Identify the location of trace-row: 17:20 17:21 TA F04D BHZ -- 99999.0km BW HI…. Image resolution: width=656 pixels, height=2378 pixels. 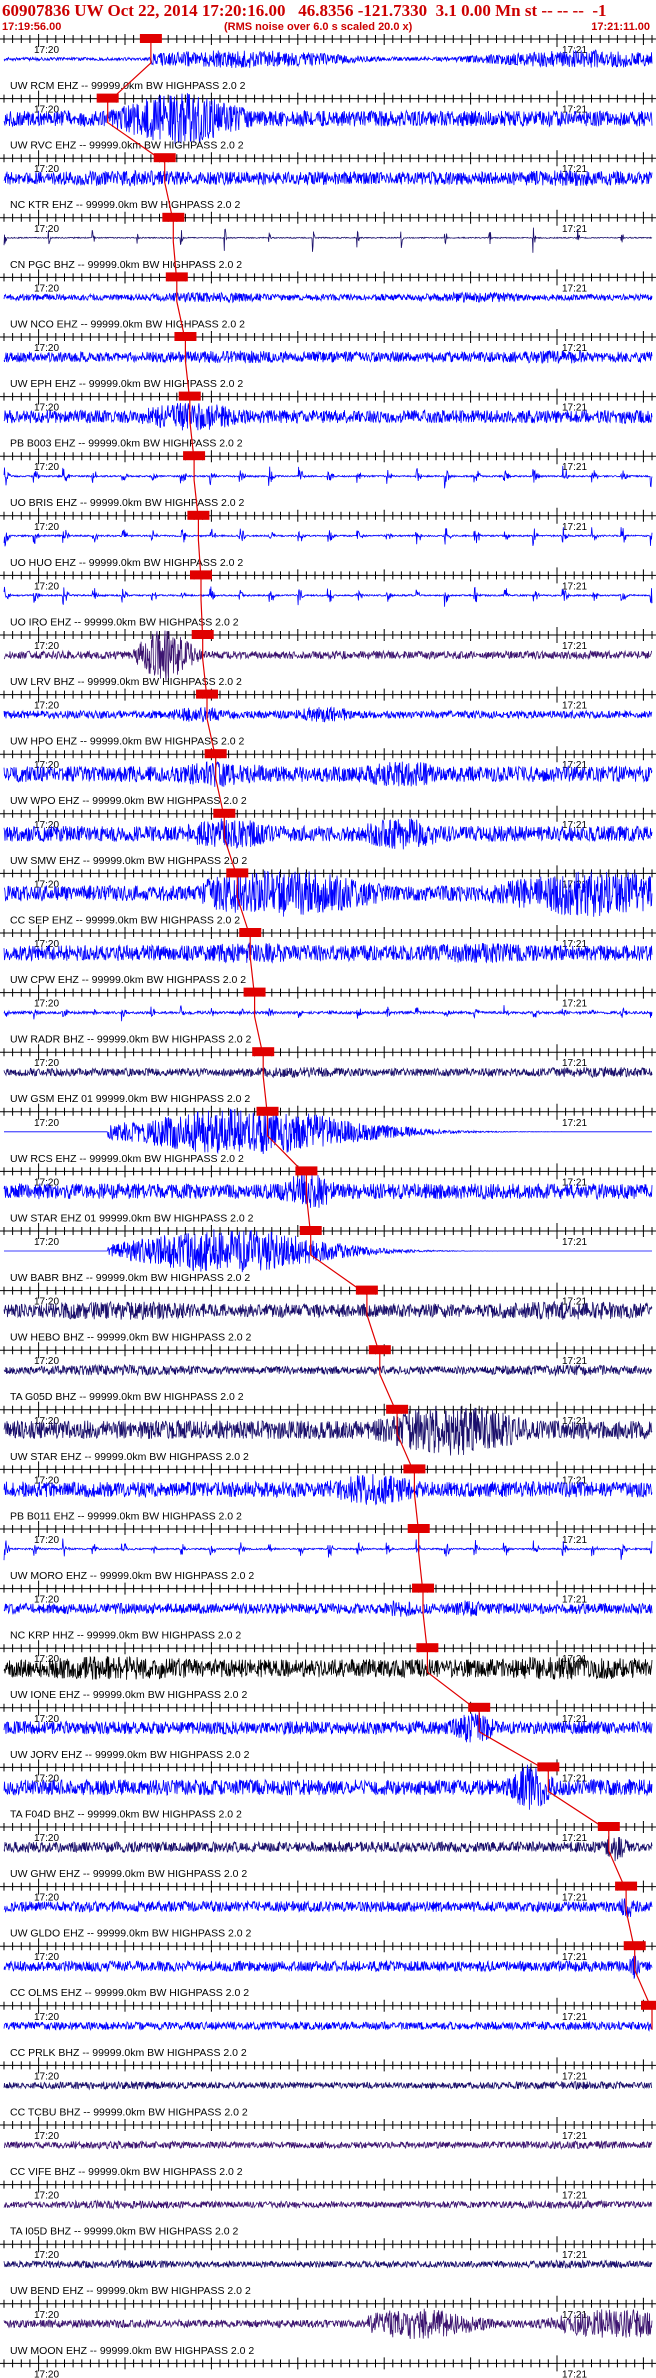
(328, 1789).